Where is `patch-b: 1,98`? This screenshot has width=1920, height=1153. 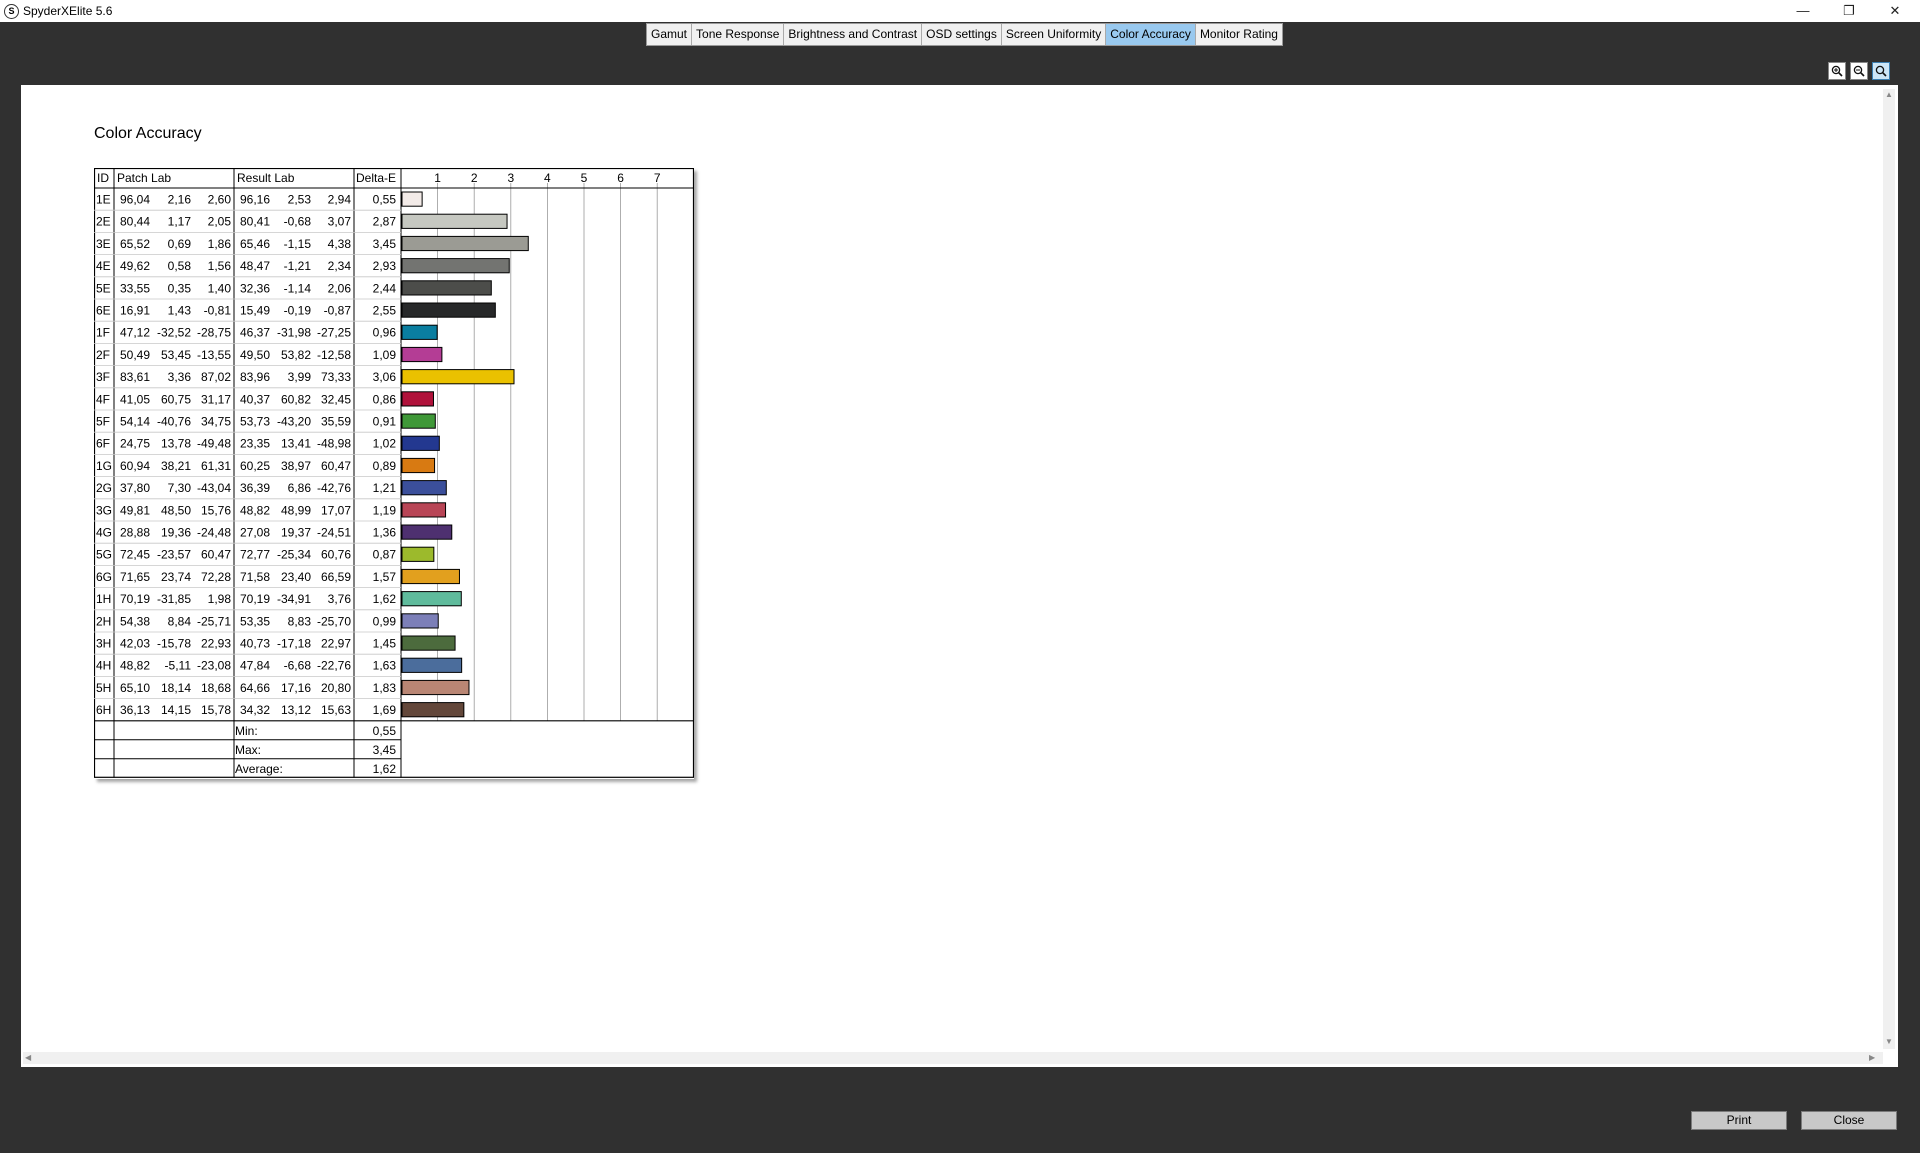
patch-b: 1,98 is located at coordinates (220, 599).